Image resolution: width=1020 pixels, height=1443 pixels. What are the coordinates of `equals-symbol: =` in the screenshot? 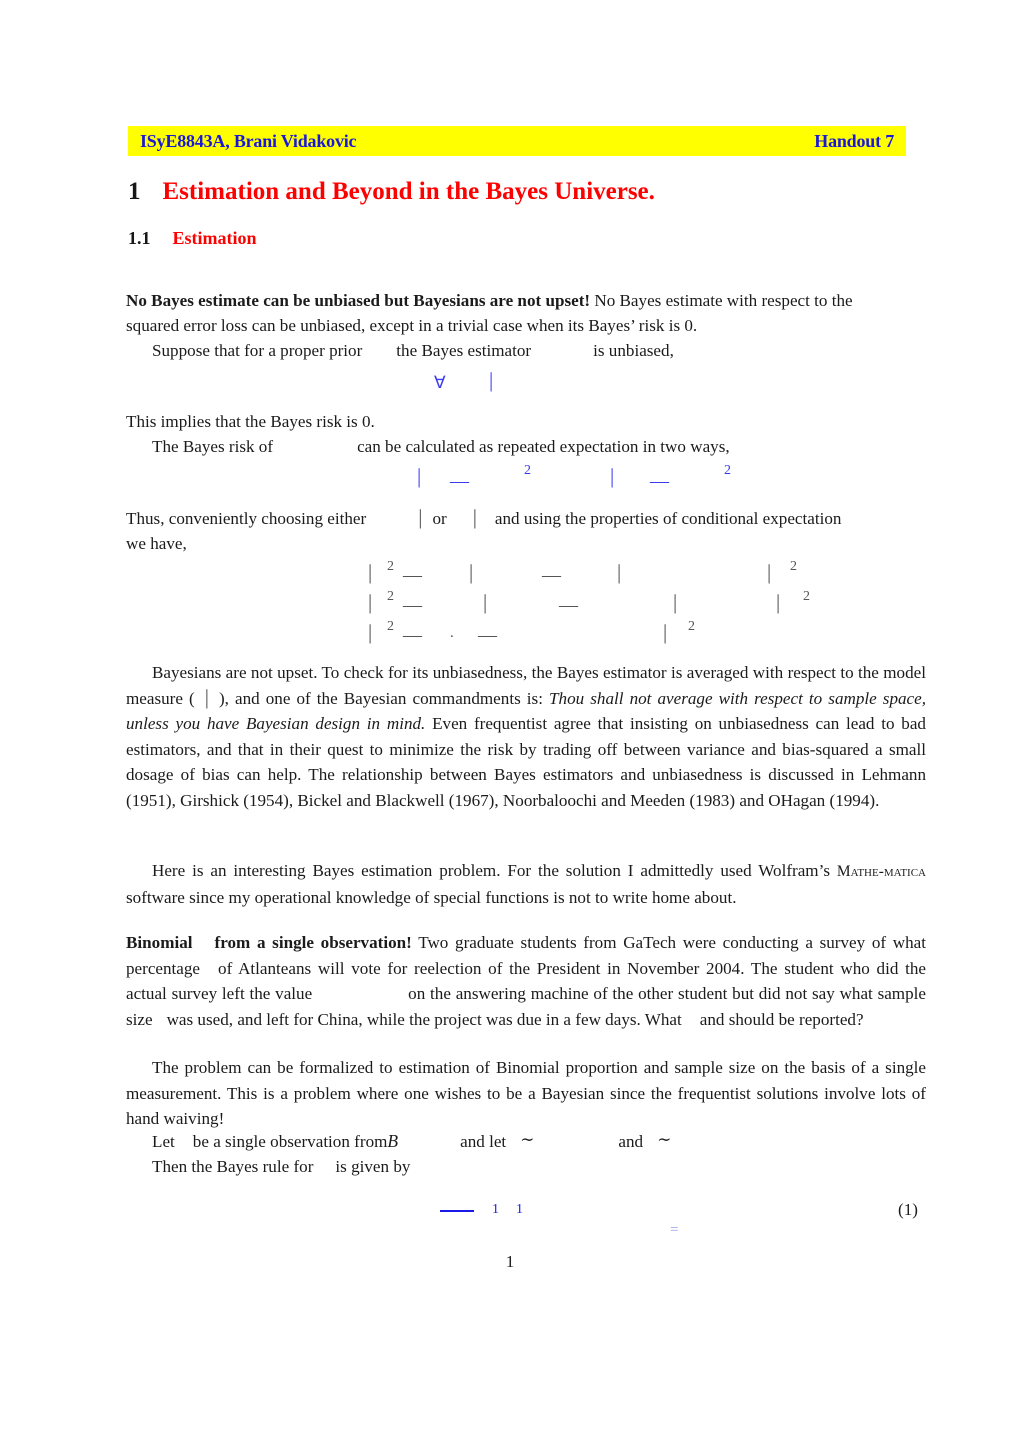 It's located at (674, 1230).